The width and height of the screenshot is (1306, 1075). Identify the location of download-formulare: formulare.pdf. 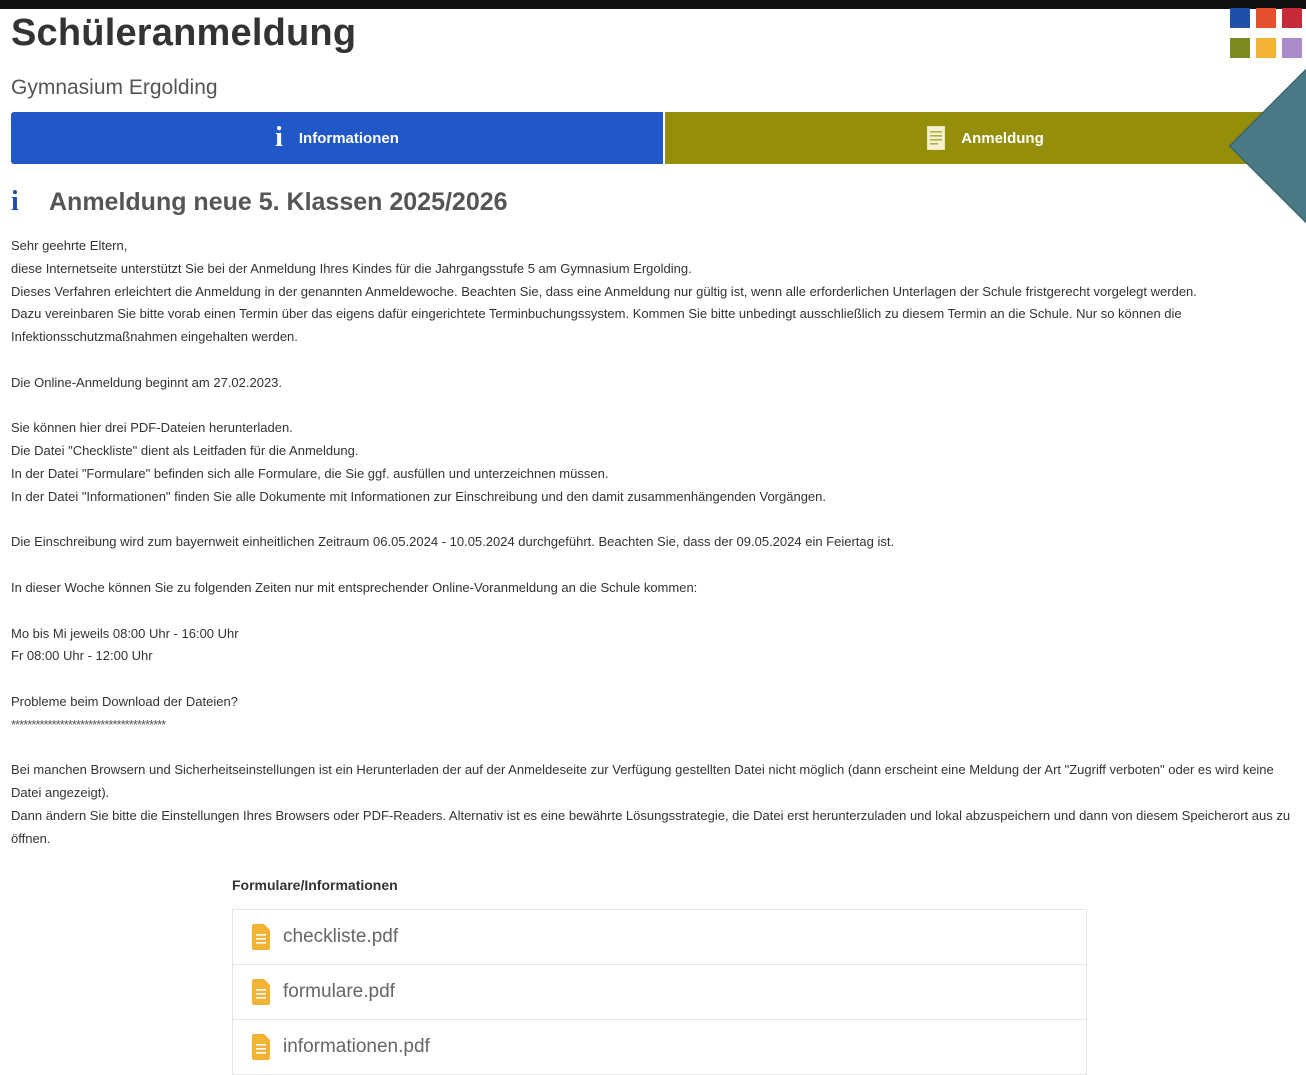
(659, 992).